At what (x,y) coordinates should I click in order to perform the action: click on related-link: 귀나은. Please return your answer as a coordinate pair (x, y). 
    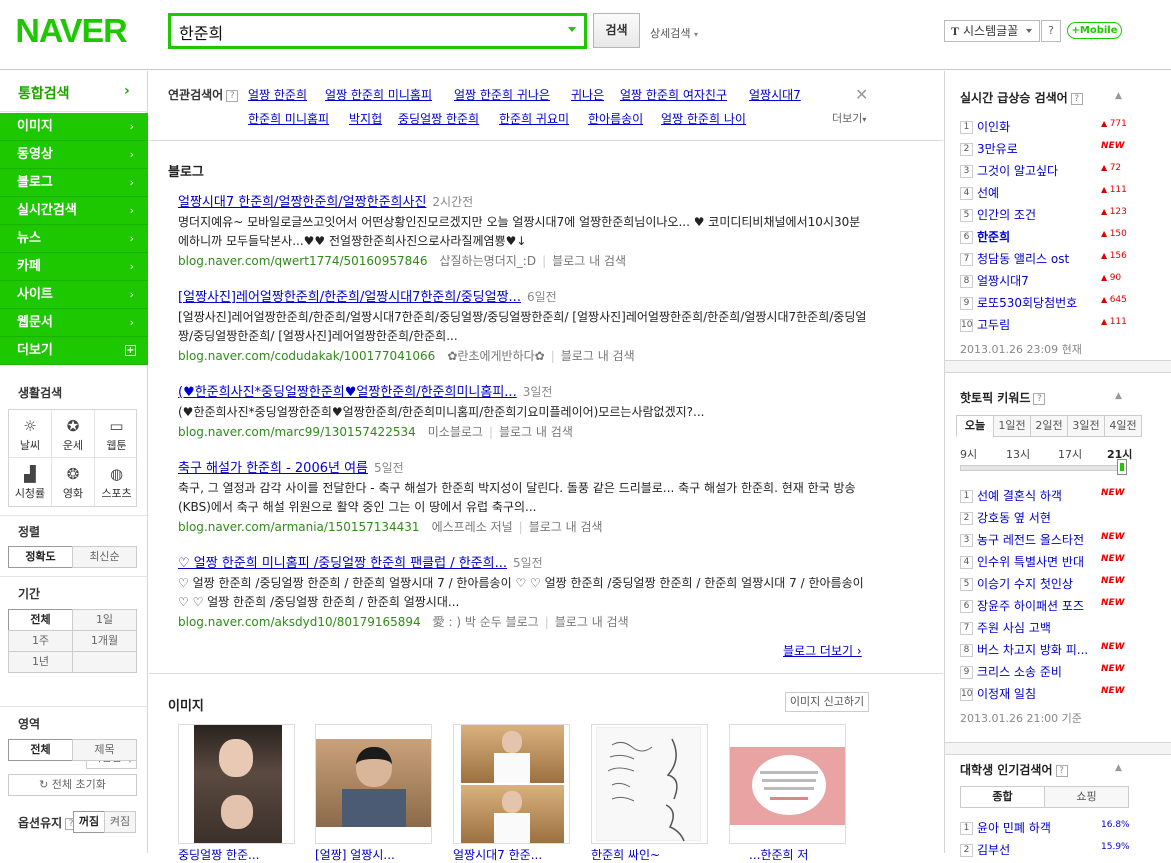
    Looking at the image, I should click on (587, 94).